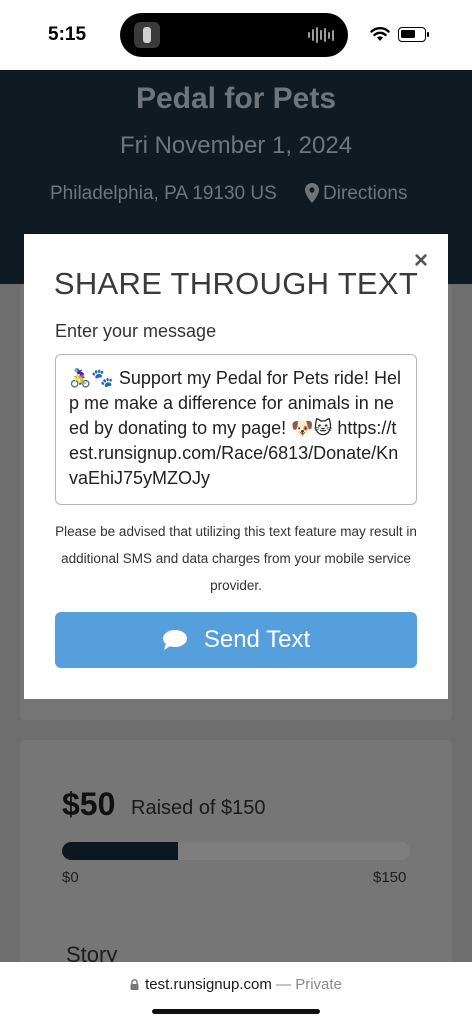  Describe the element at coordinates (174, 640) in the screenshot. I see `speech-bubble-icon` at that location.